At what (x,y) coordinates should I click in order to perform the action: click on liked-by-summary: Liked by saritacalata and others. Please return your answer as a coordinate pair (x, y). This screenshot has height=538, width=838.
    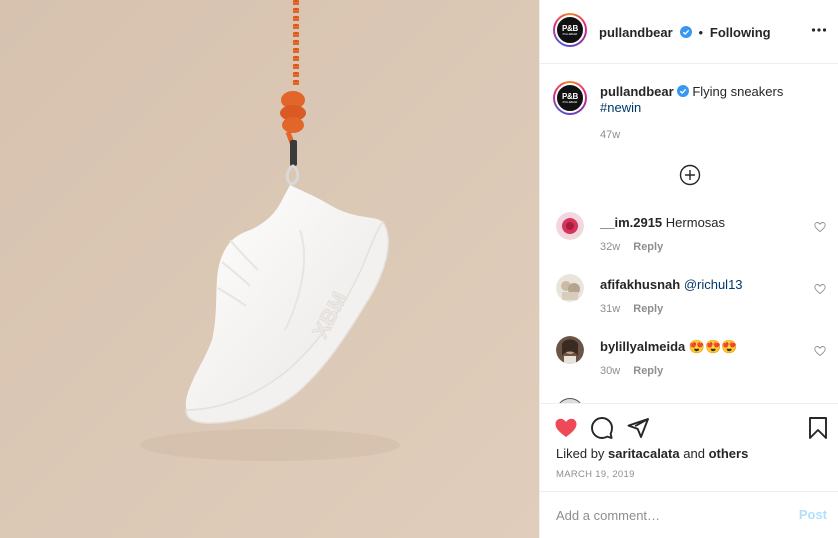
    Looking at the image, I should click on (652, 453).